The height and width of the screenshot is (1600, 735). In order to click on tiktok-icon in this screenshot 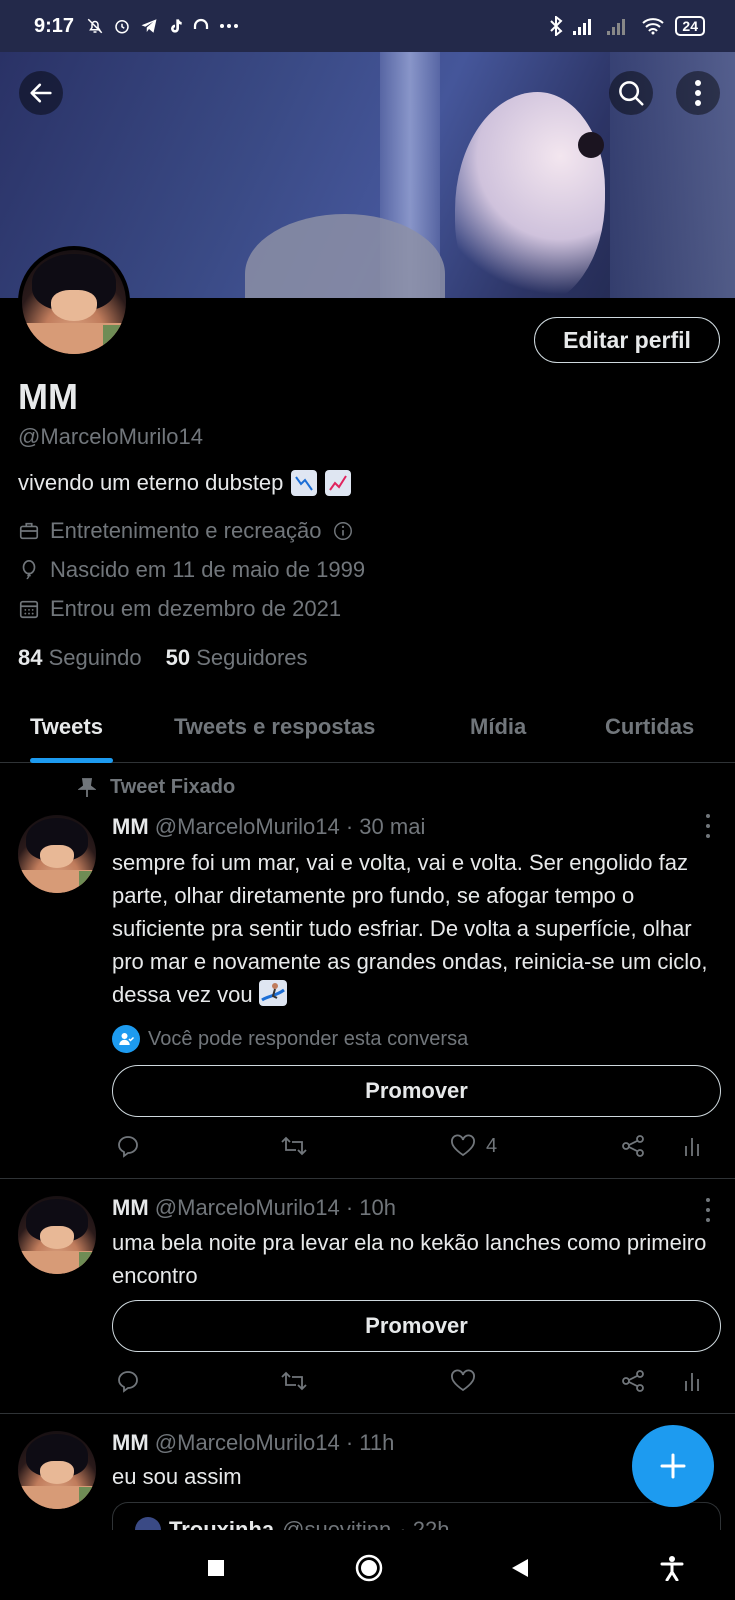, I will do `click(176, 26)`.